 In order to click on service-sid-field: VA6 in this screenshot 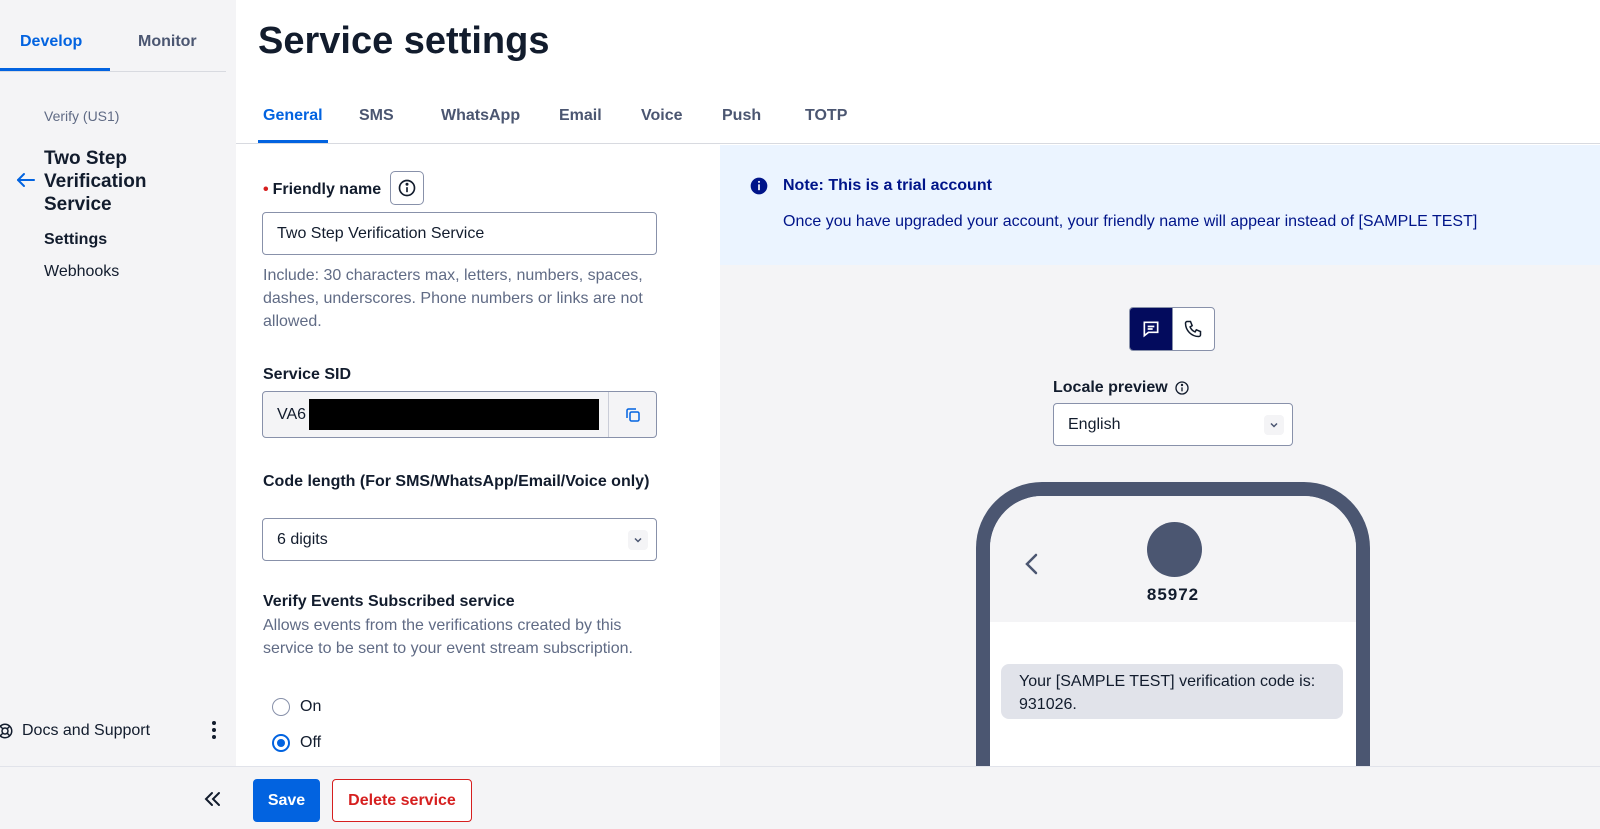, I will do `click(459, 414)`.